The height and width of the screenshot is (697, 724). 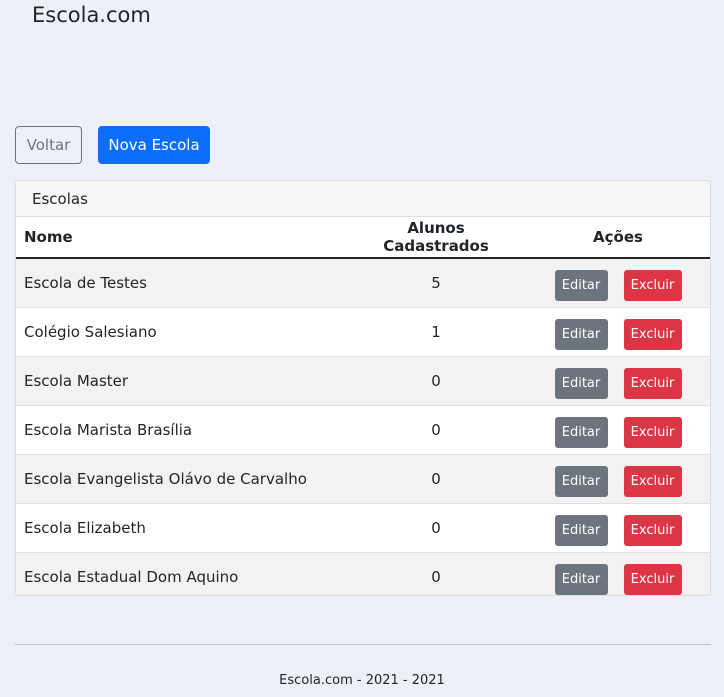 I want to click on table-row: Escola de Testes 5 Editar Excluir, so click(x=363, y=283).